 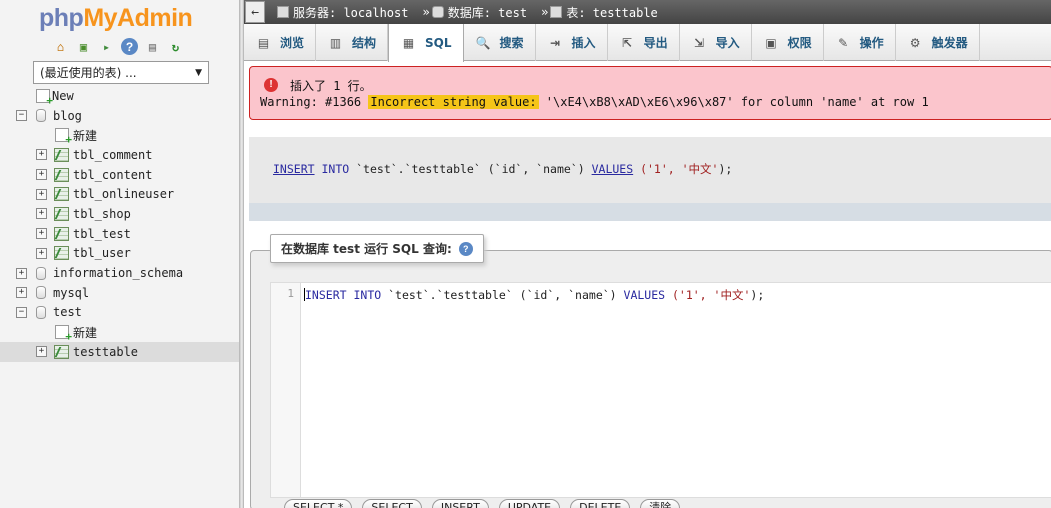 I want to click on sql-query-icon: ▸, so click(x=106, y=46).